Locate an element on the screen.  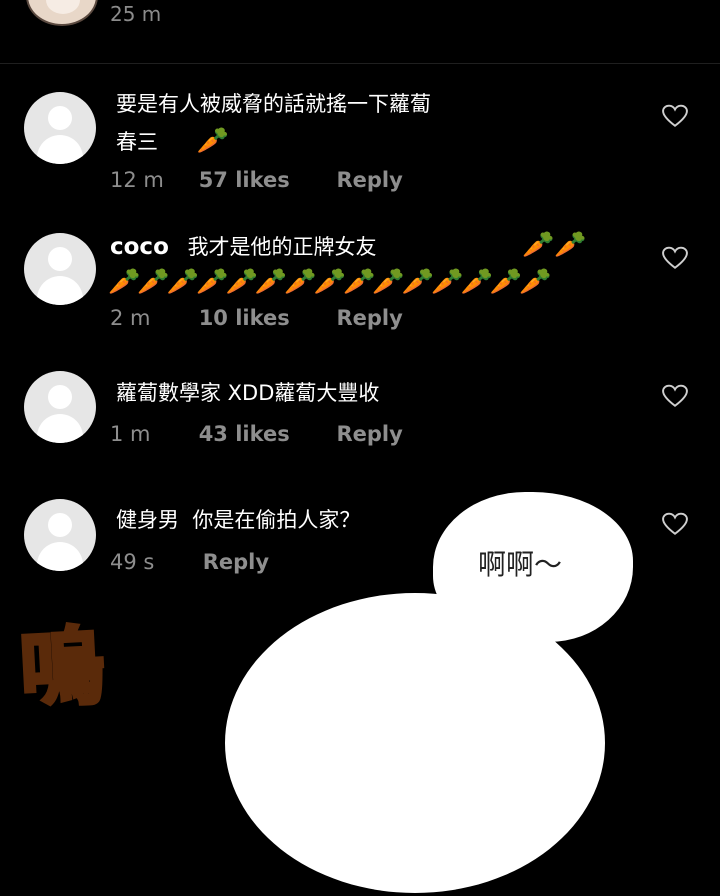
comment-time: 12 m is located at coordinates (137, 180).